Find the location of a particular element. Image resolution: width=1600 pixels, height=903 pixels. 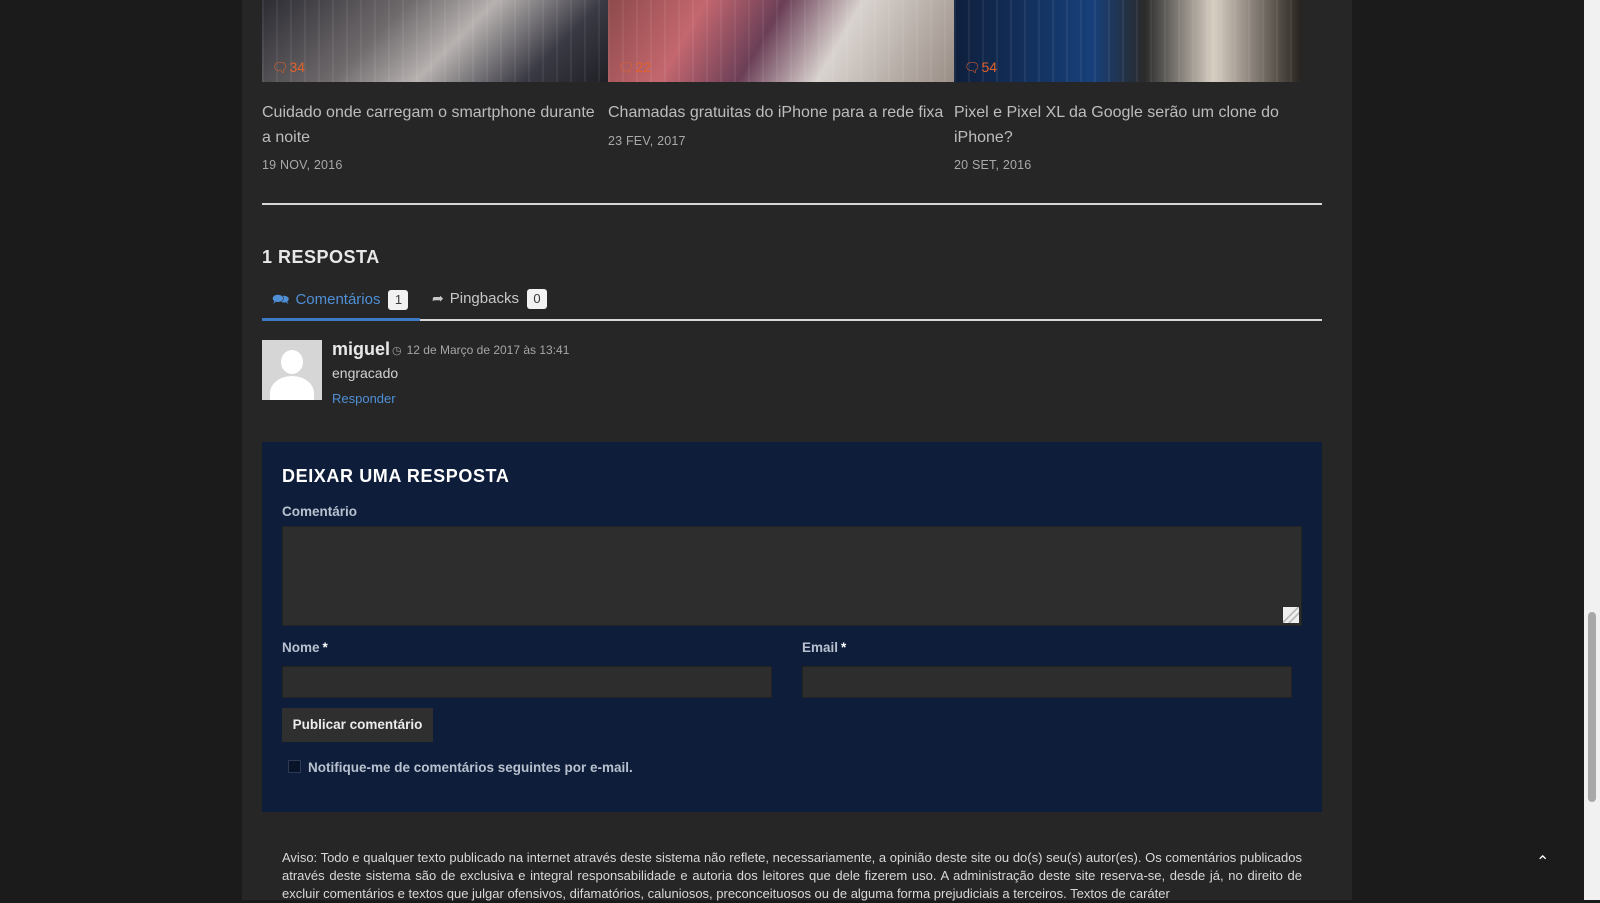

notify-checkbox is located at coordinates (294, 766).